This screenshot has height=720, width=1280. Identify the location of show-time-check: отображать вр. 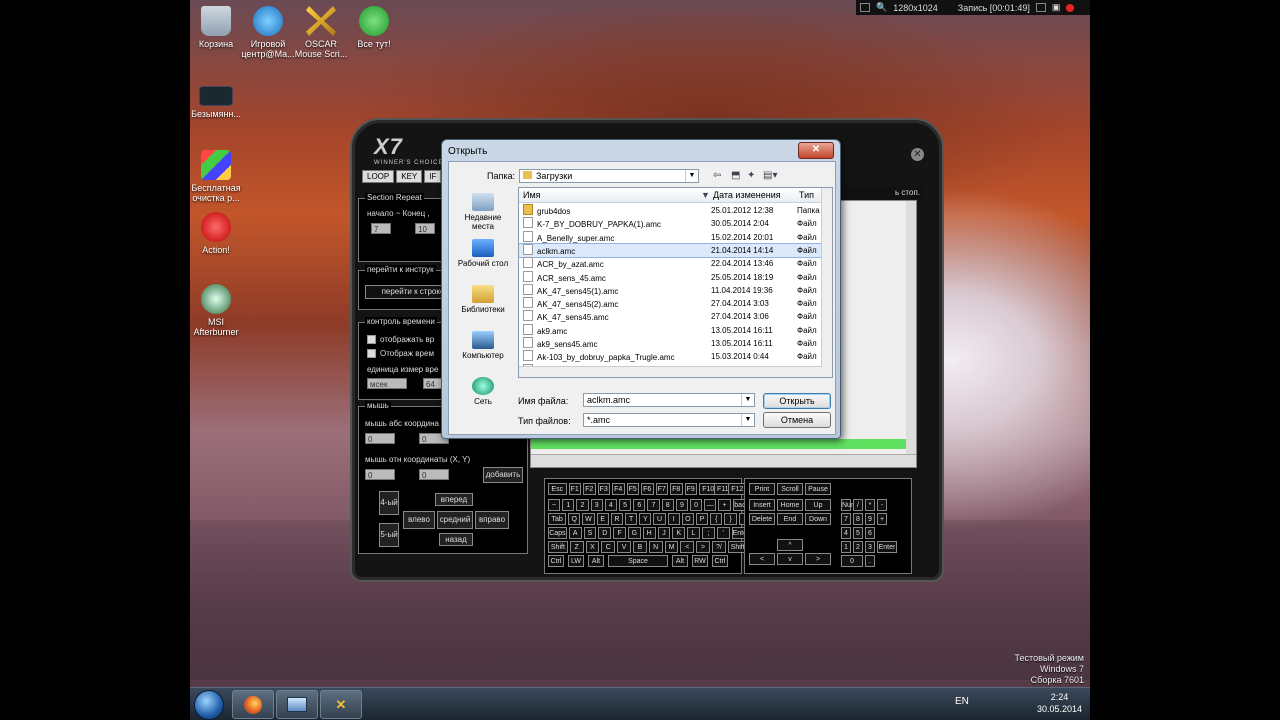
(400, 340).